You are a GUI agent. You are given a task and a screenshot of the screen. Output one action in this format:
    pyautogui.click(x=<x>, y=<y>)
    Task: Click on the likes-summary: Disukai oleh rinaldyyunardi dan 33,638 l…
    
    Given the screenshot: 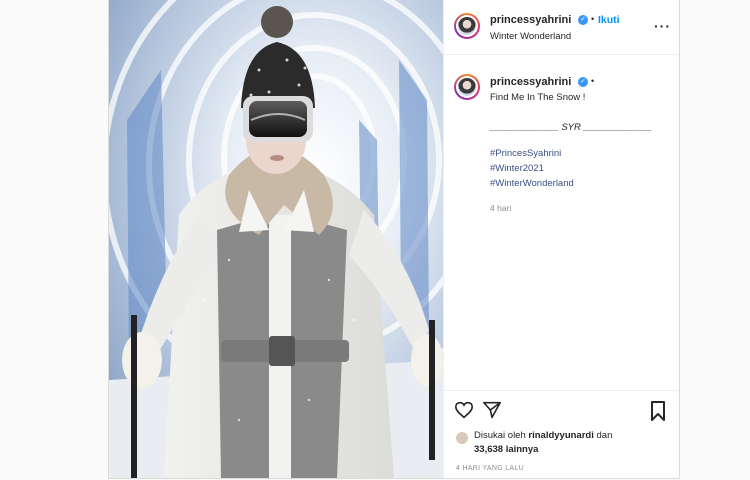 What is the action you would take?
    pyautogui.click(x=543, y=443)
    